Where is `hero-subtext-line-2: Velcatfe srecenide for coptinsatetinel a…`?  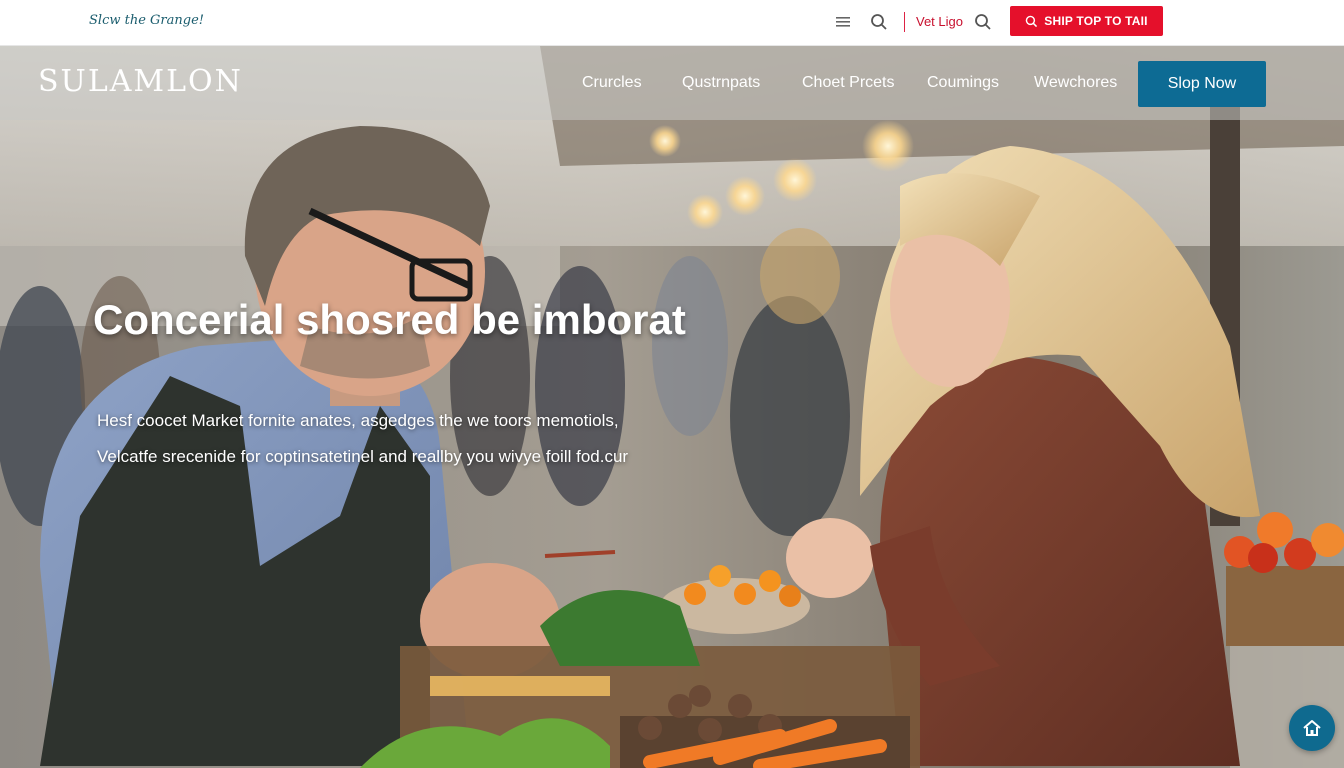
hero-subtext-line-2: Velcatfe srecenide for coptinsatetinel a… is located at coordinates (363, 456).